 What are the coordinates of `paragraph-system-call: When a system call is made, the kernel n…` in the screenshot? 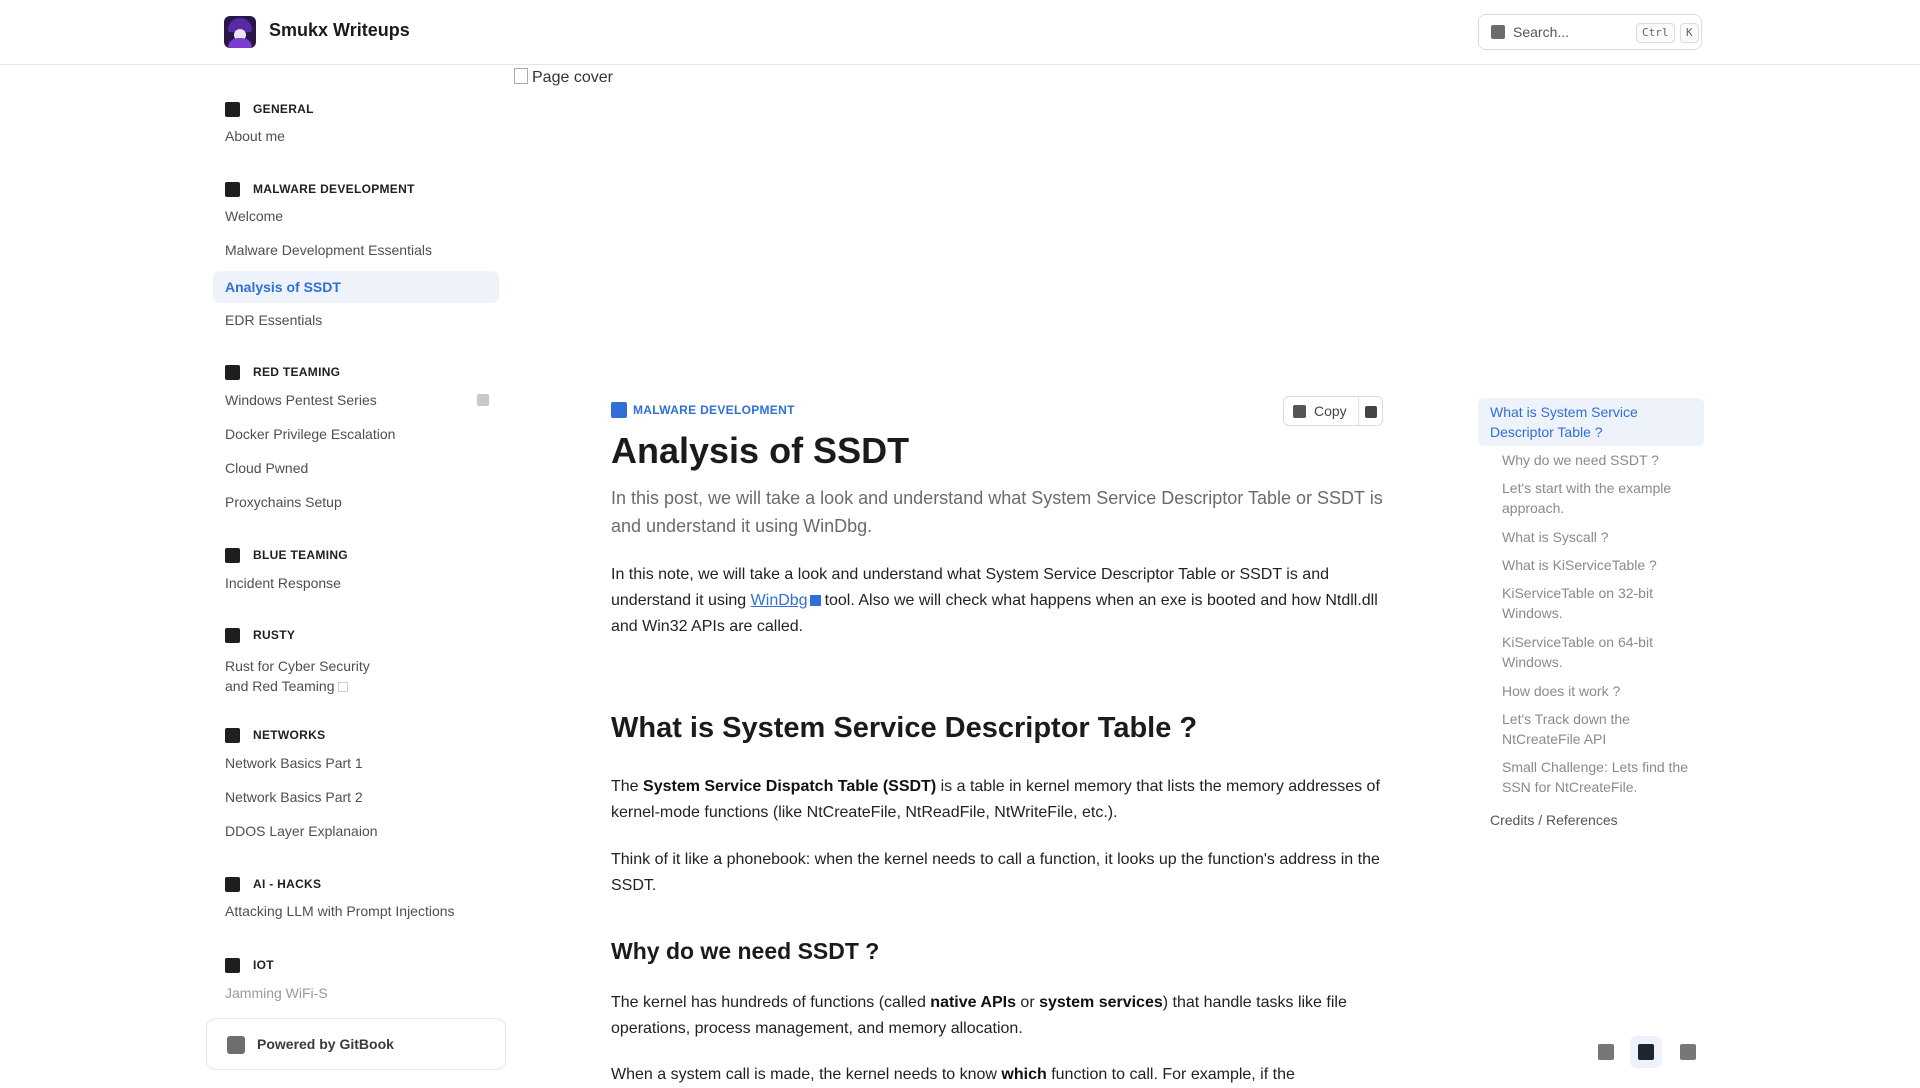 It's located at (998, 1075).